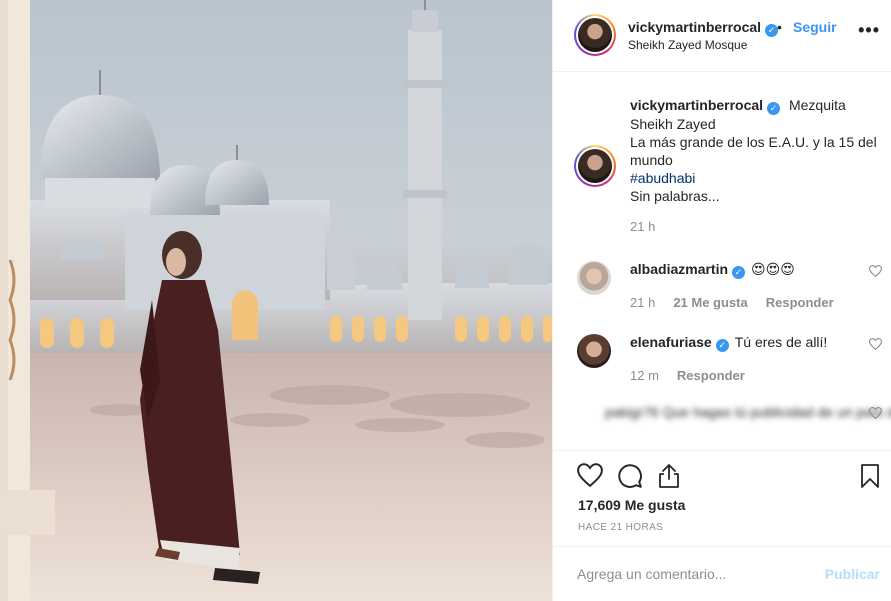 The width and height of the screenshot is (891, 601). Describe the element at coordinates (703, 28) in the screenshot. I see `author-username: vickymartinberrocal ✓` at that location.